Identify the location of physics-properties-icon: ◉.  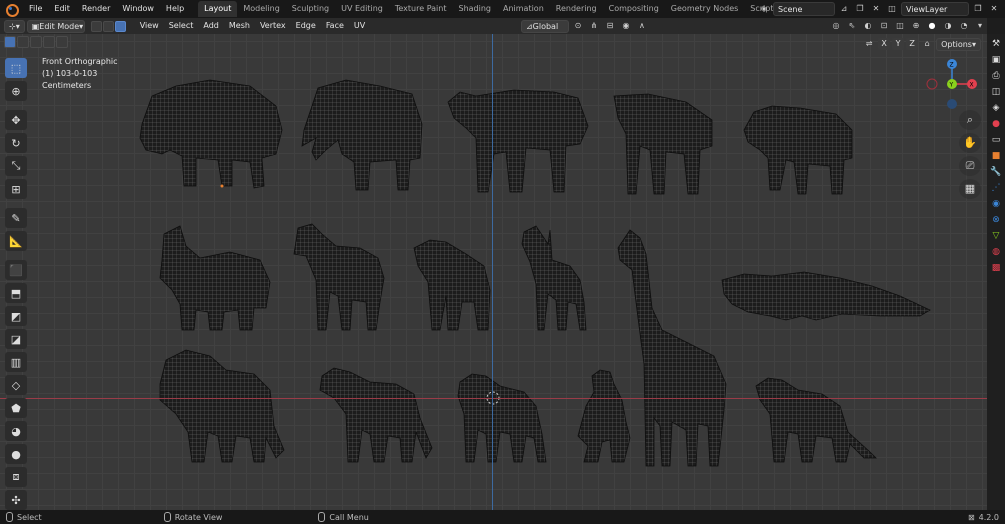
(996, 204).